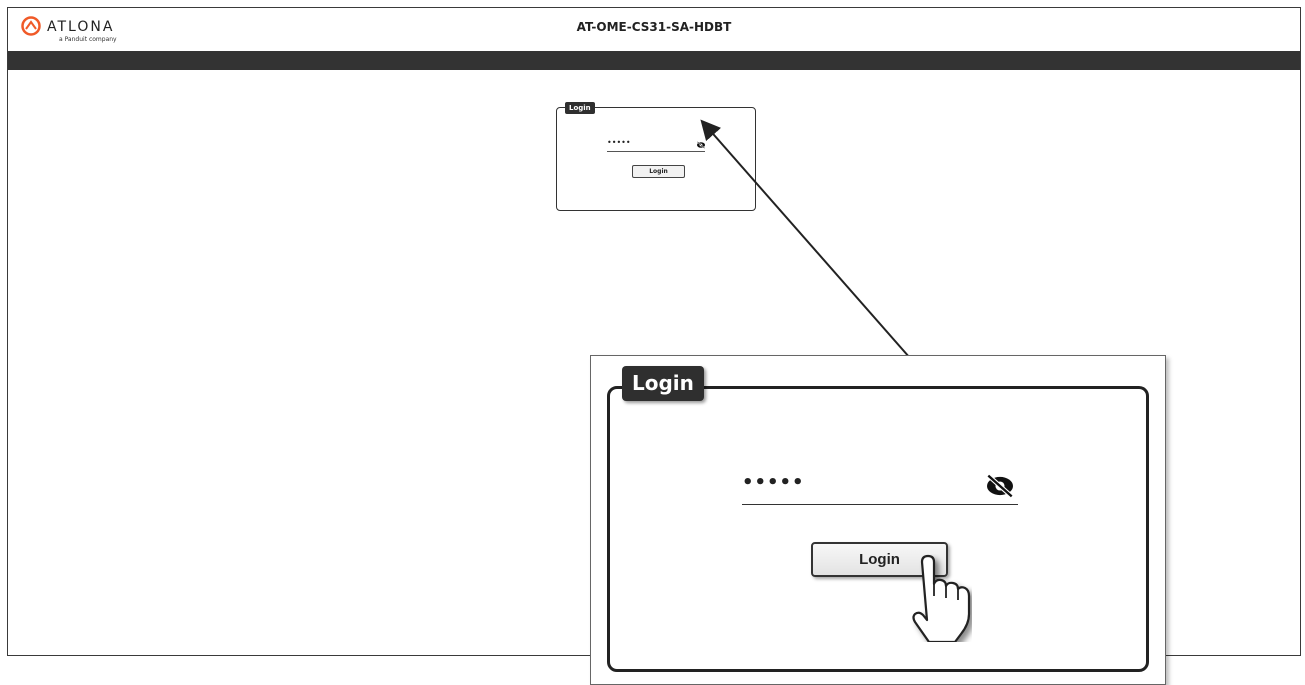  I want to click on password-input: •••••, so click(656, 145).